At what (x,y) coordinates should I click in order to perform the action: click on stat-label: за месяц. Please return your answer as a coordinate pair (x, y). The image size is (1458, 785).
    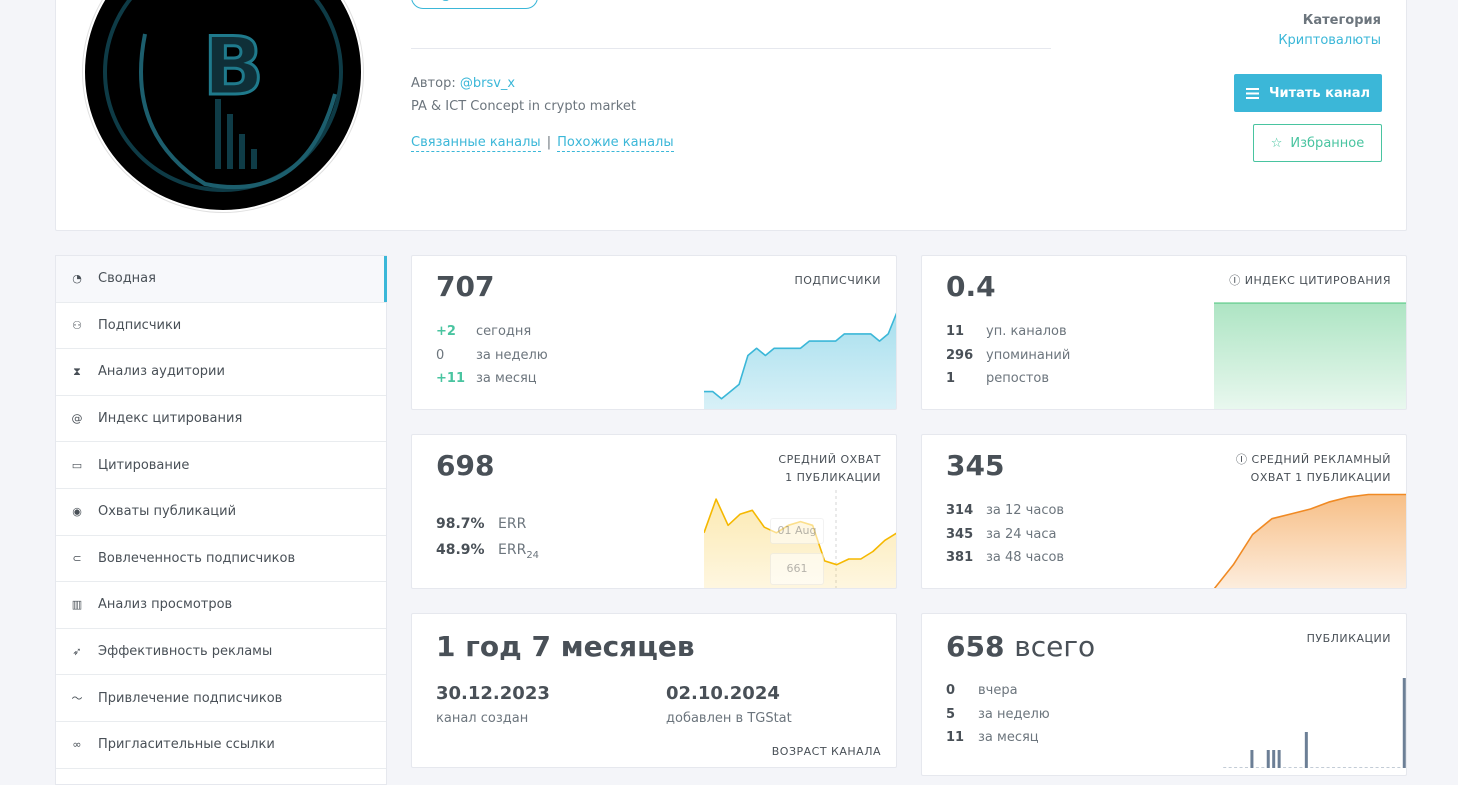
    Looking at the image, I should click on (506, 378).